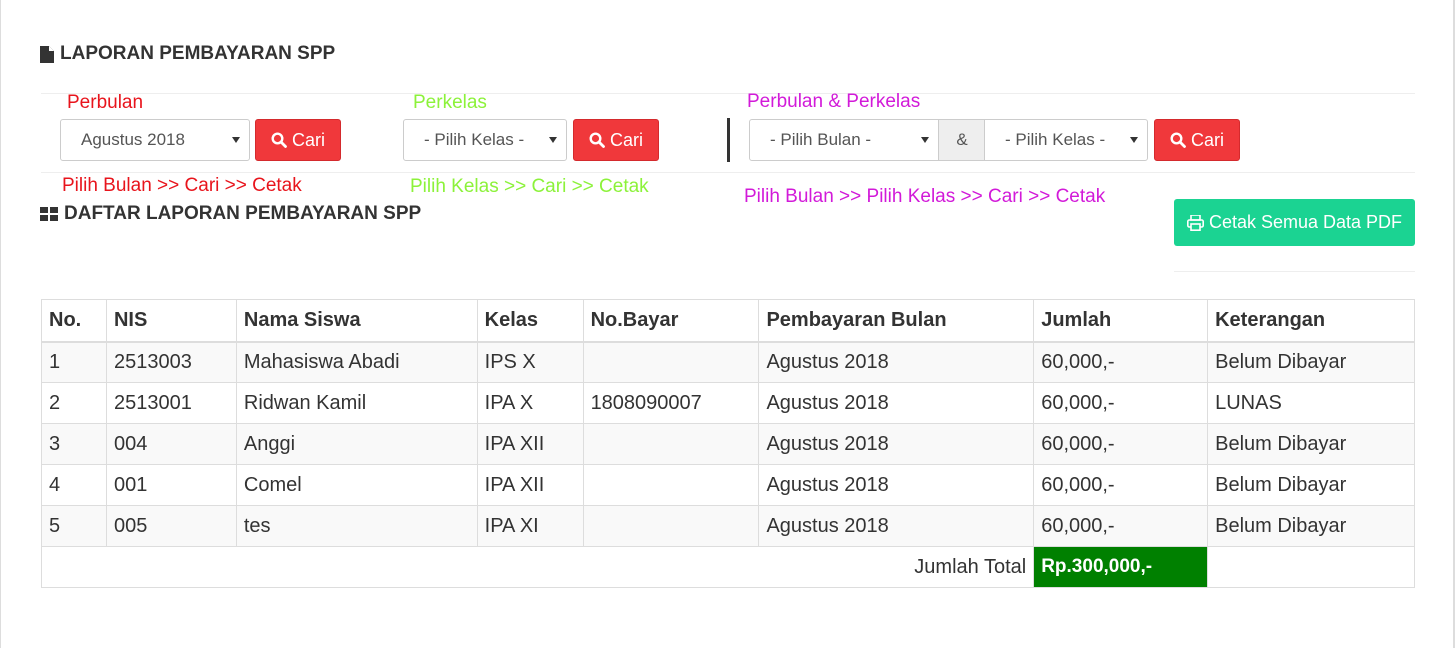 The height and width of the screenshot is (648, 1455). I want to click on month-select-combined-value: - Pilih Bulan -, so click(821, 139).